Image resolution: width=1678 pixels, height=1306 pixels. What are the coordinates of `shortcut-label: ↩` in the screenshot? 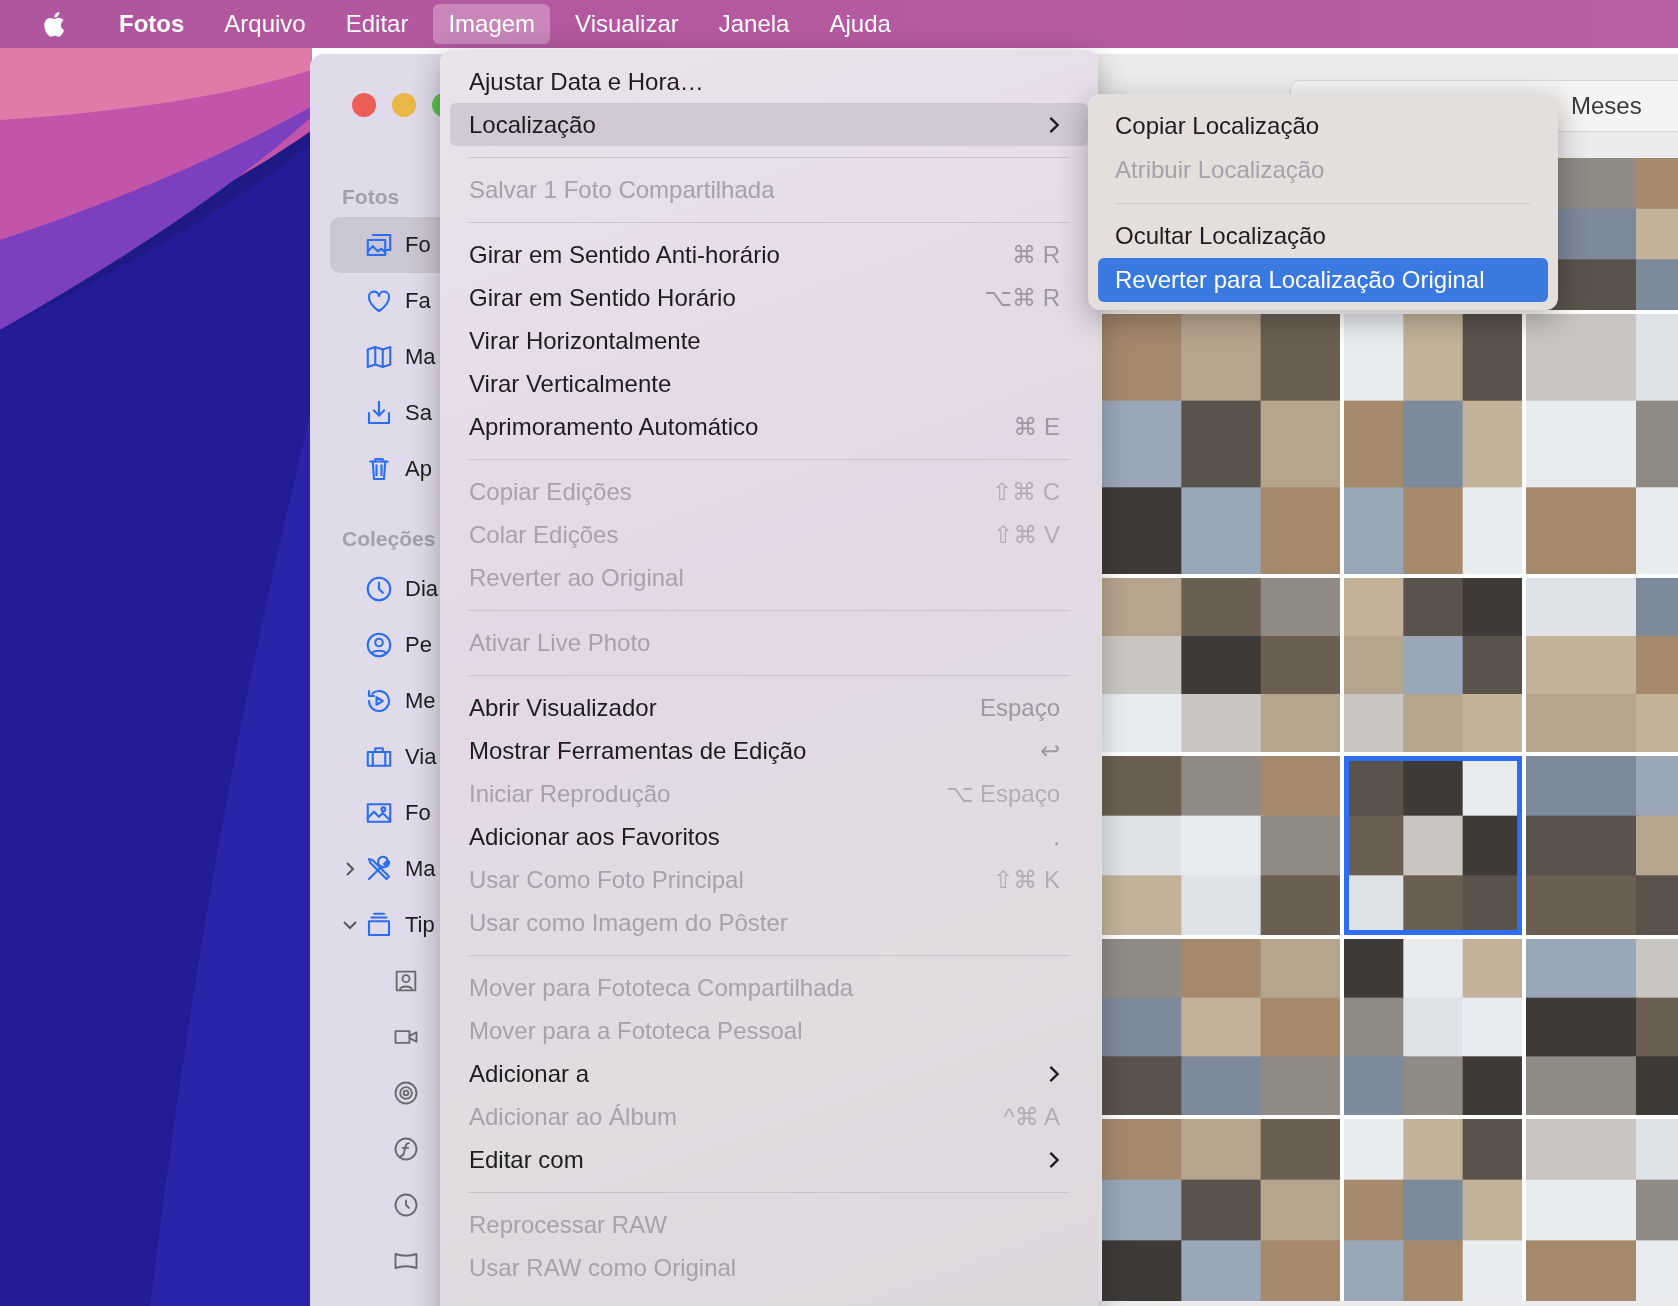 It's located at (1049, 750).